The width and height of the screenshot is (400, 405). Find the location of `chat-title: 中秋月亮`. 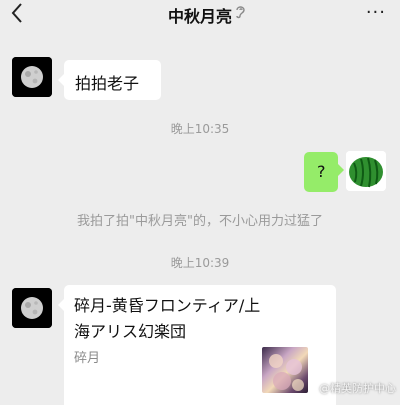

chat-title: 中秋月亮 is located at coordinates (199, 16).